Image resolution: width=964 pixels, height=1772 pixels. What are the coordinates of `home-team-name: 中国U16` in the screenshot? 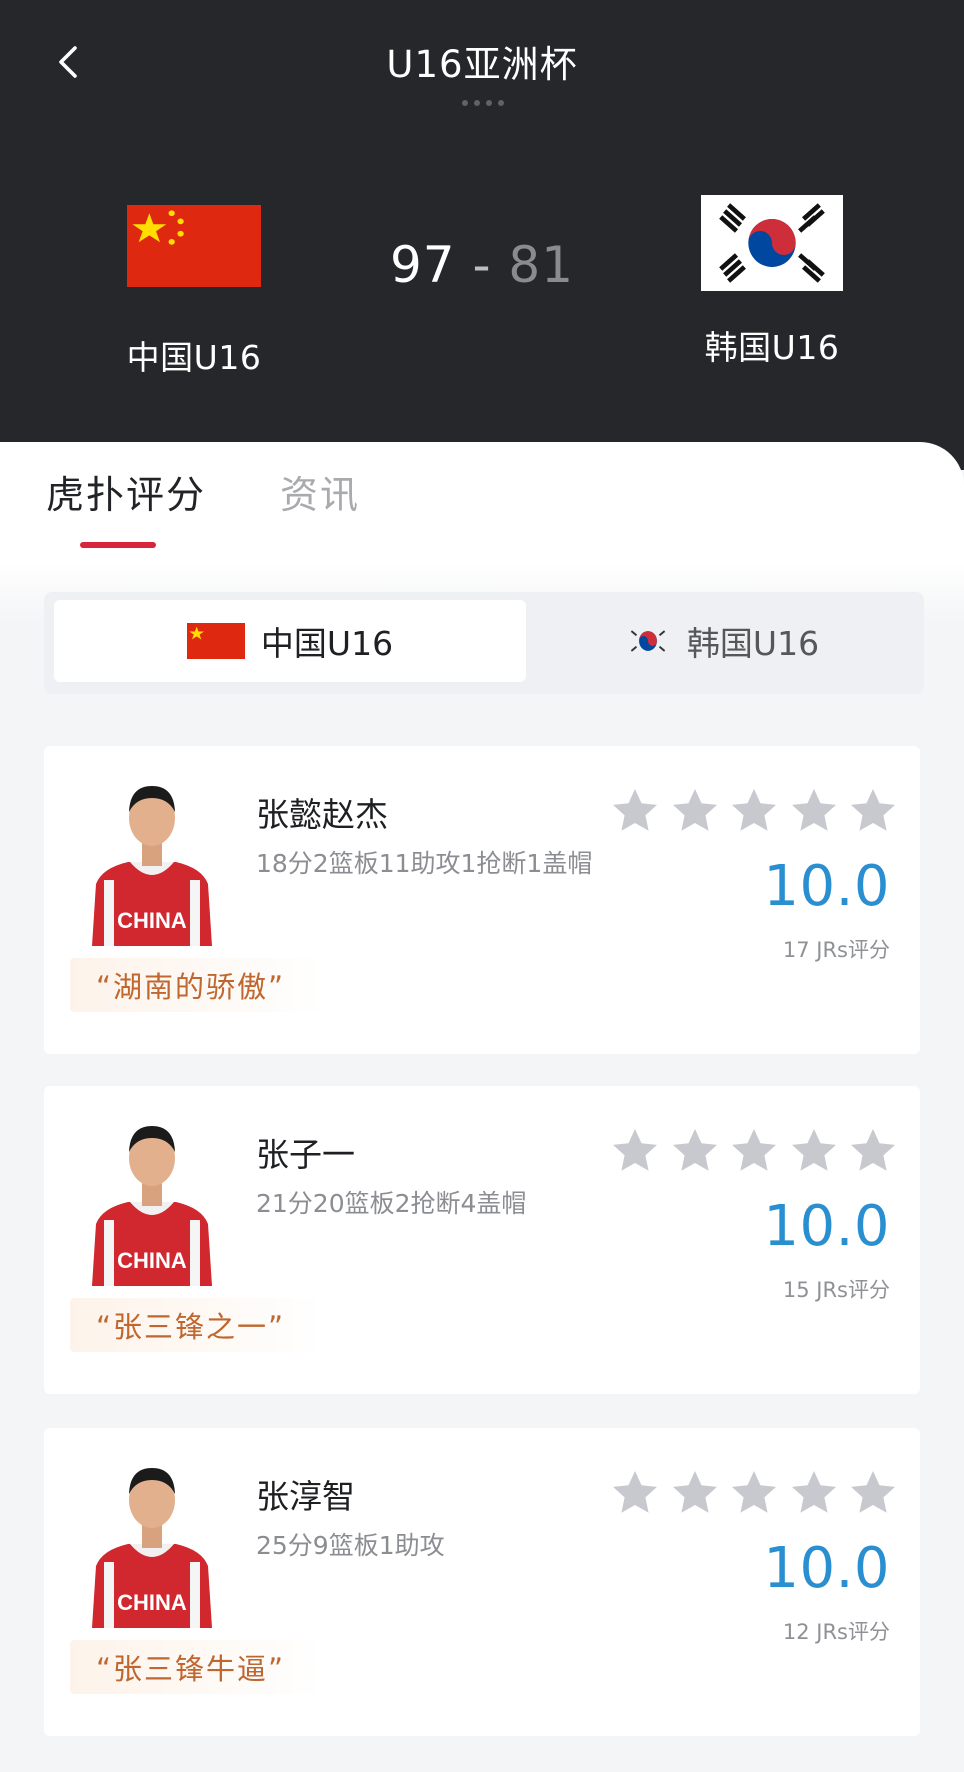 It's located at (194, 357).